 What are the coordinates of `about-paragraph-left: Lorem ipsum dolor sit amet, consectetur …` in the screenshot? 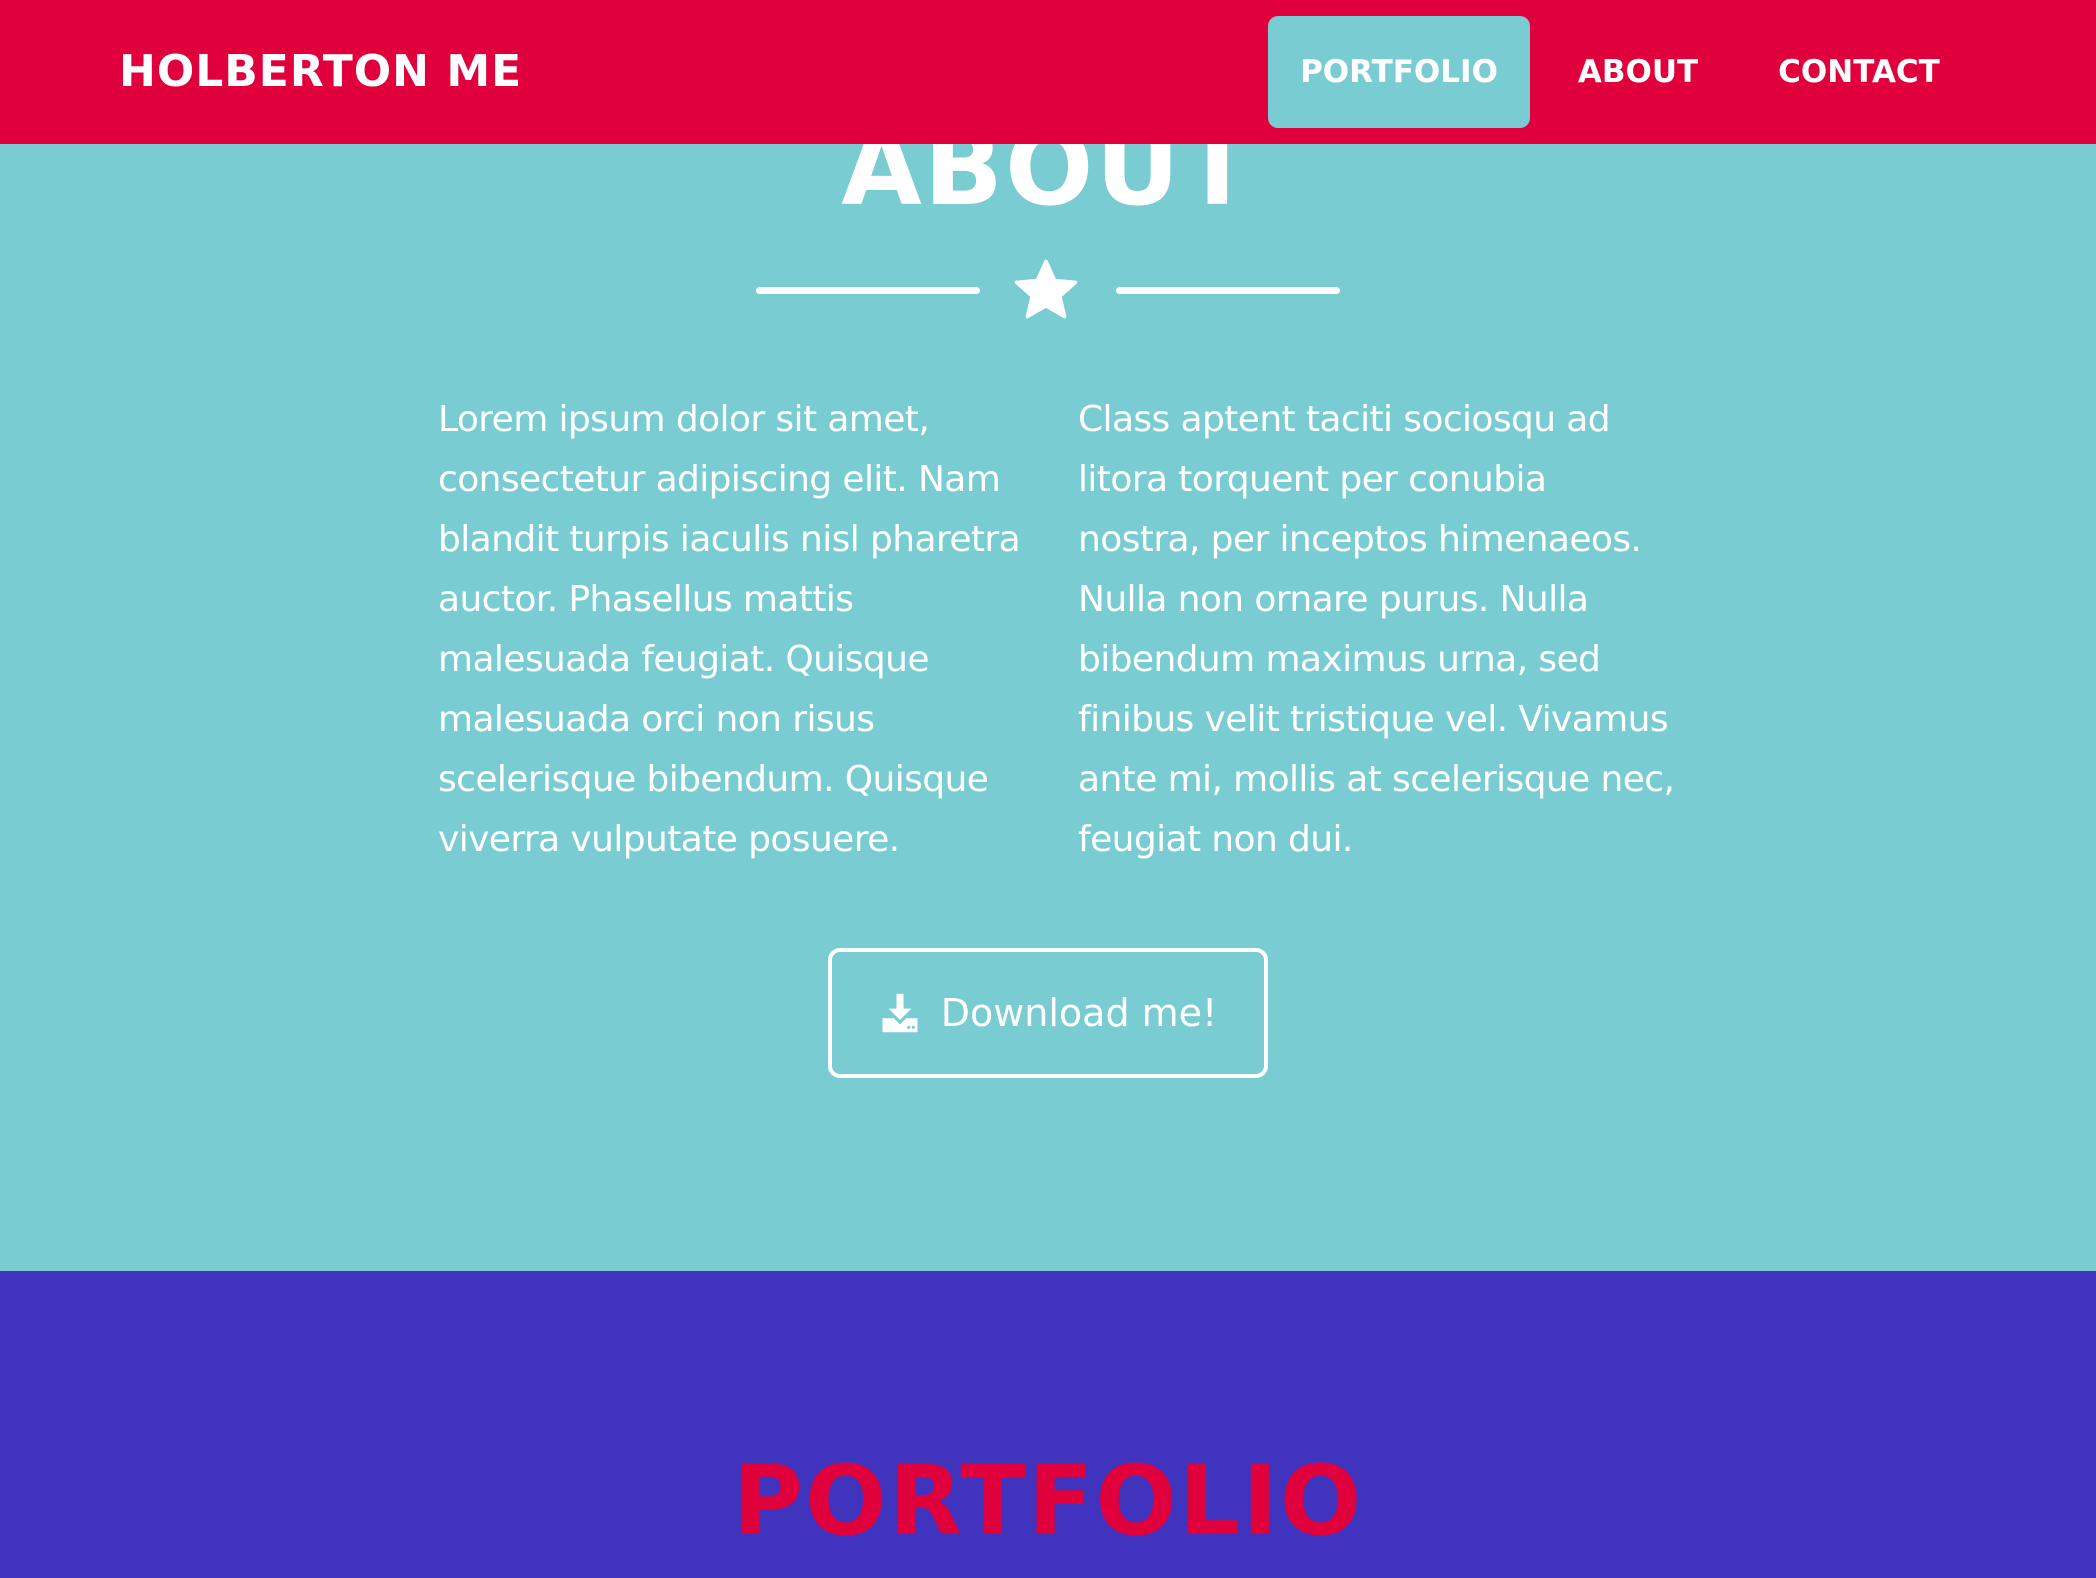 It's located at (729, 629).